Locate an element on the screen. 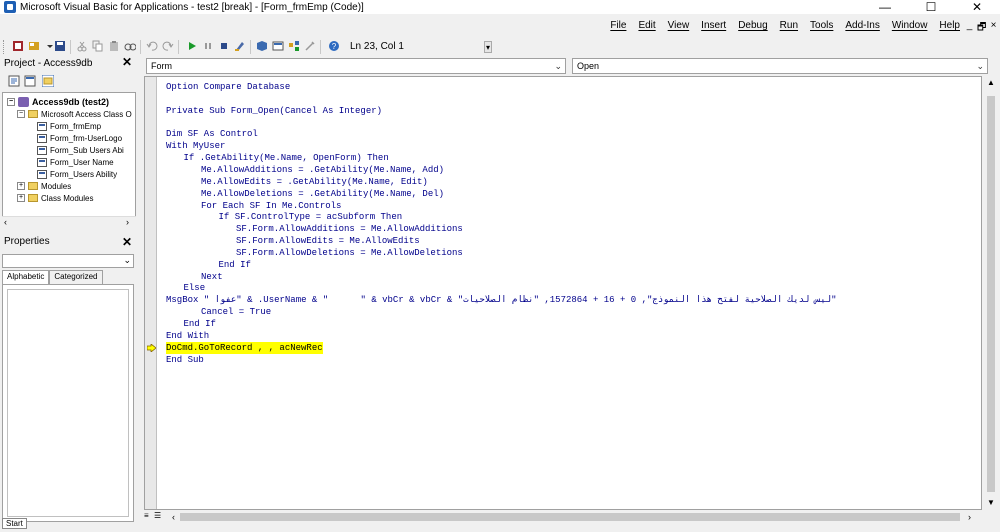 This screenshot has width=1000, height=532. chevron-down-icon: ⌄ is located at coordinates (127, 260).